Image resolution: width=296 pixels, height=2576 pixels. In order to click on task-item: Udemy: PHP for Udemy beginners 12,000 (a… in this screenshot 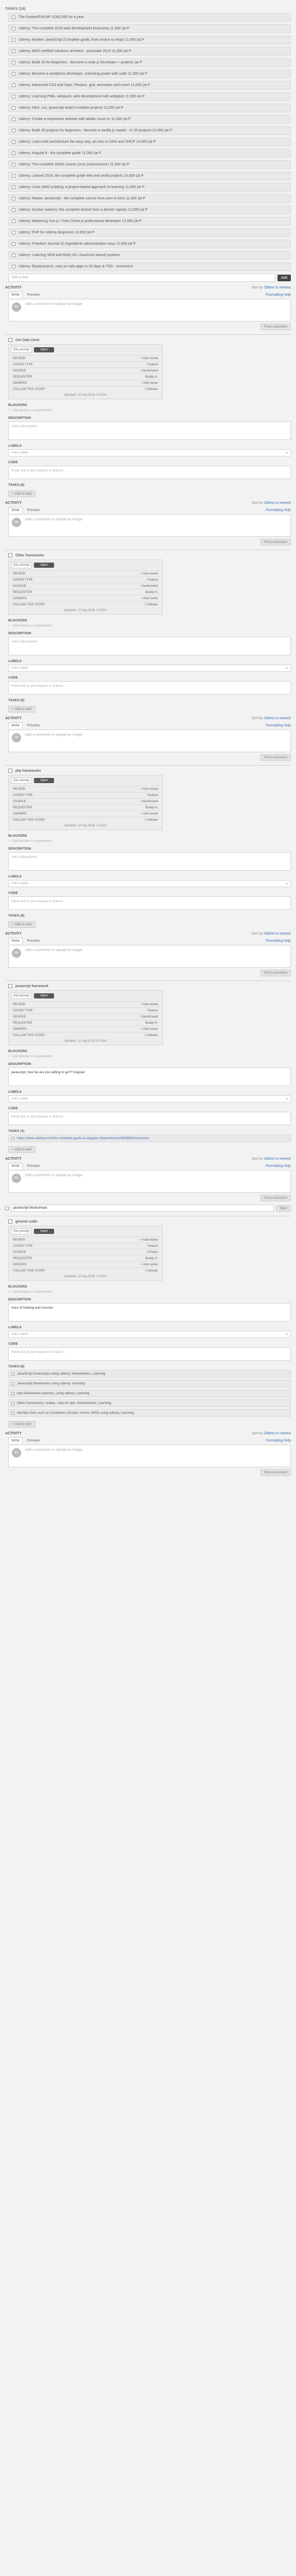, I will do `click(149, 232)`.